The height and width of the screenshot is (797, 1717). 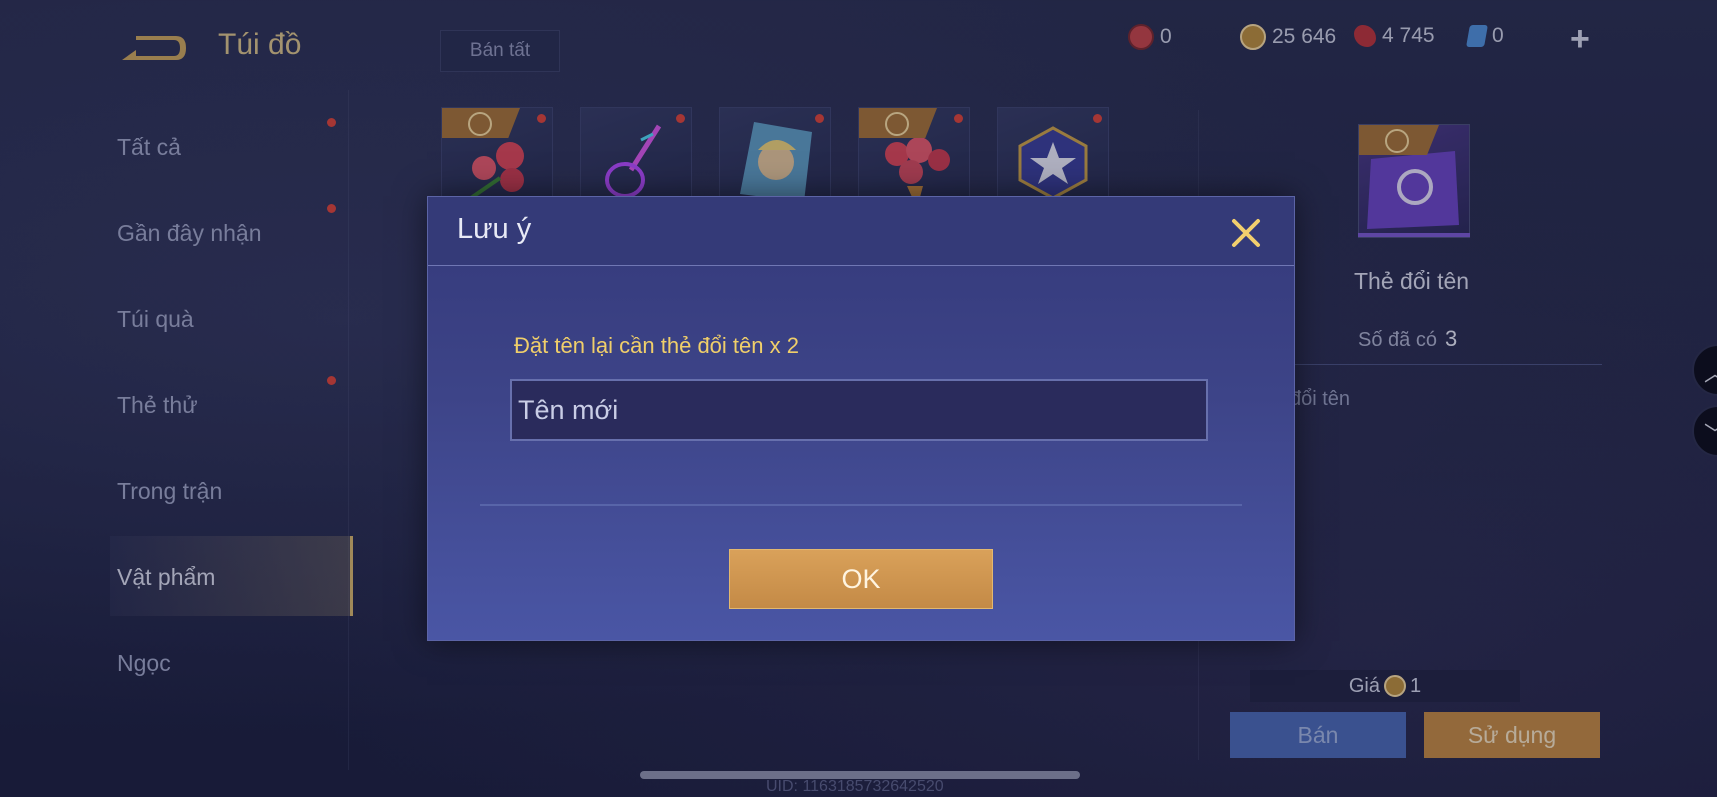 I want to click on close-icon, so click(x=1246, y=233).